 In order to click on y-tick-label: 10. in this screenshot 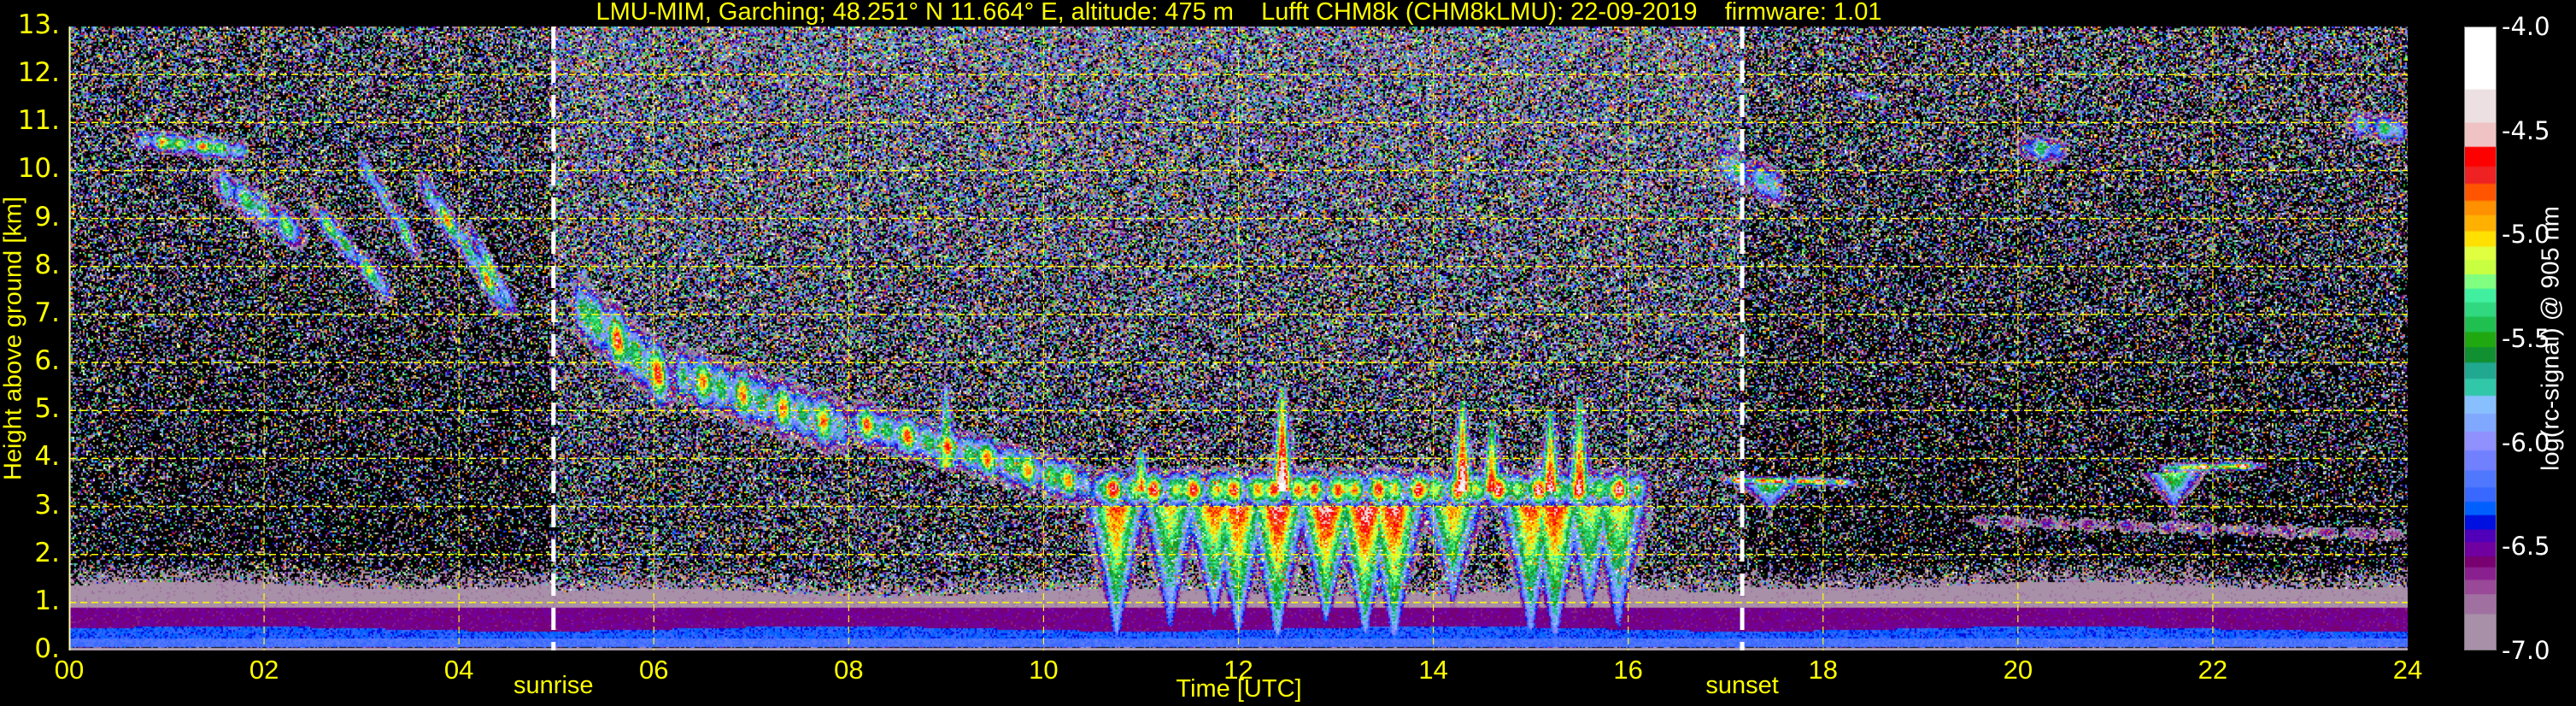, I will do `click(38, 169)`.